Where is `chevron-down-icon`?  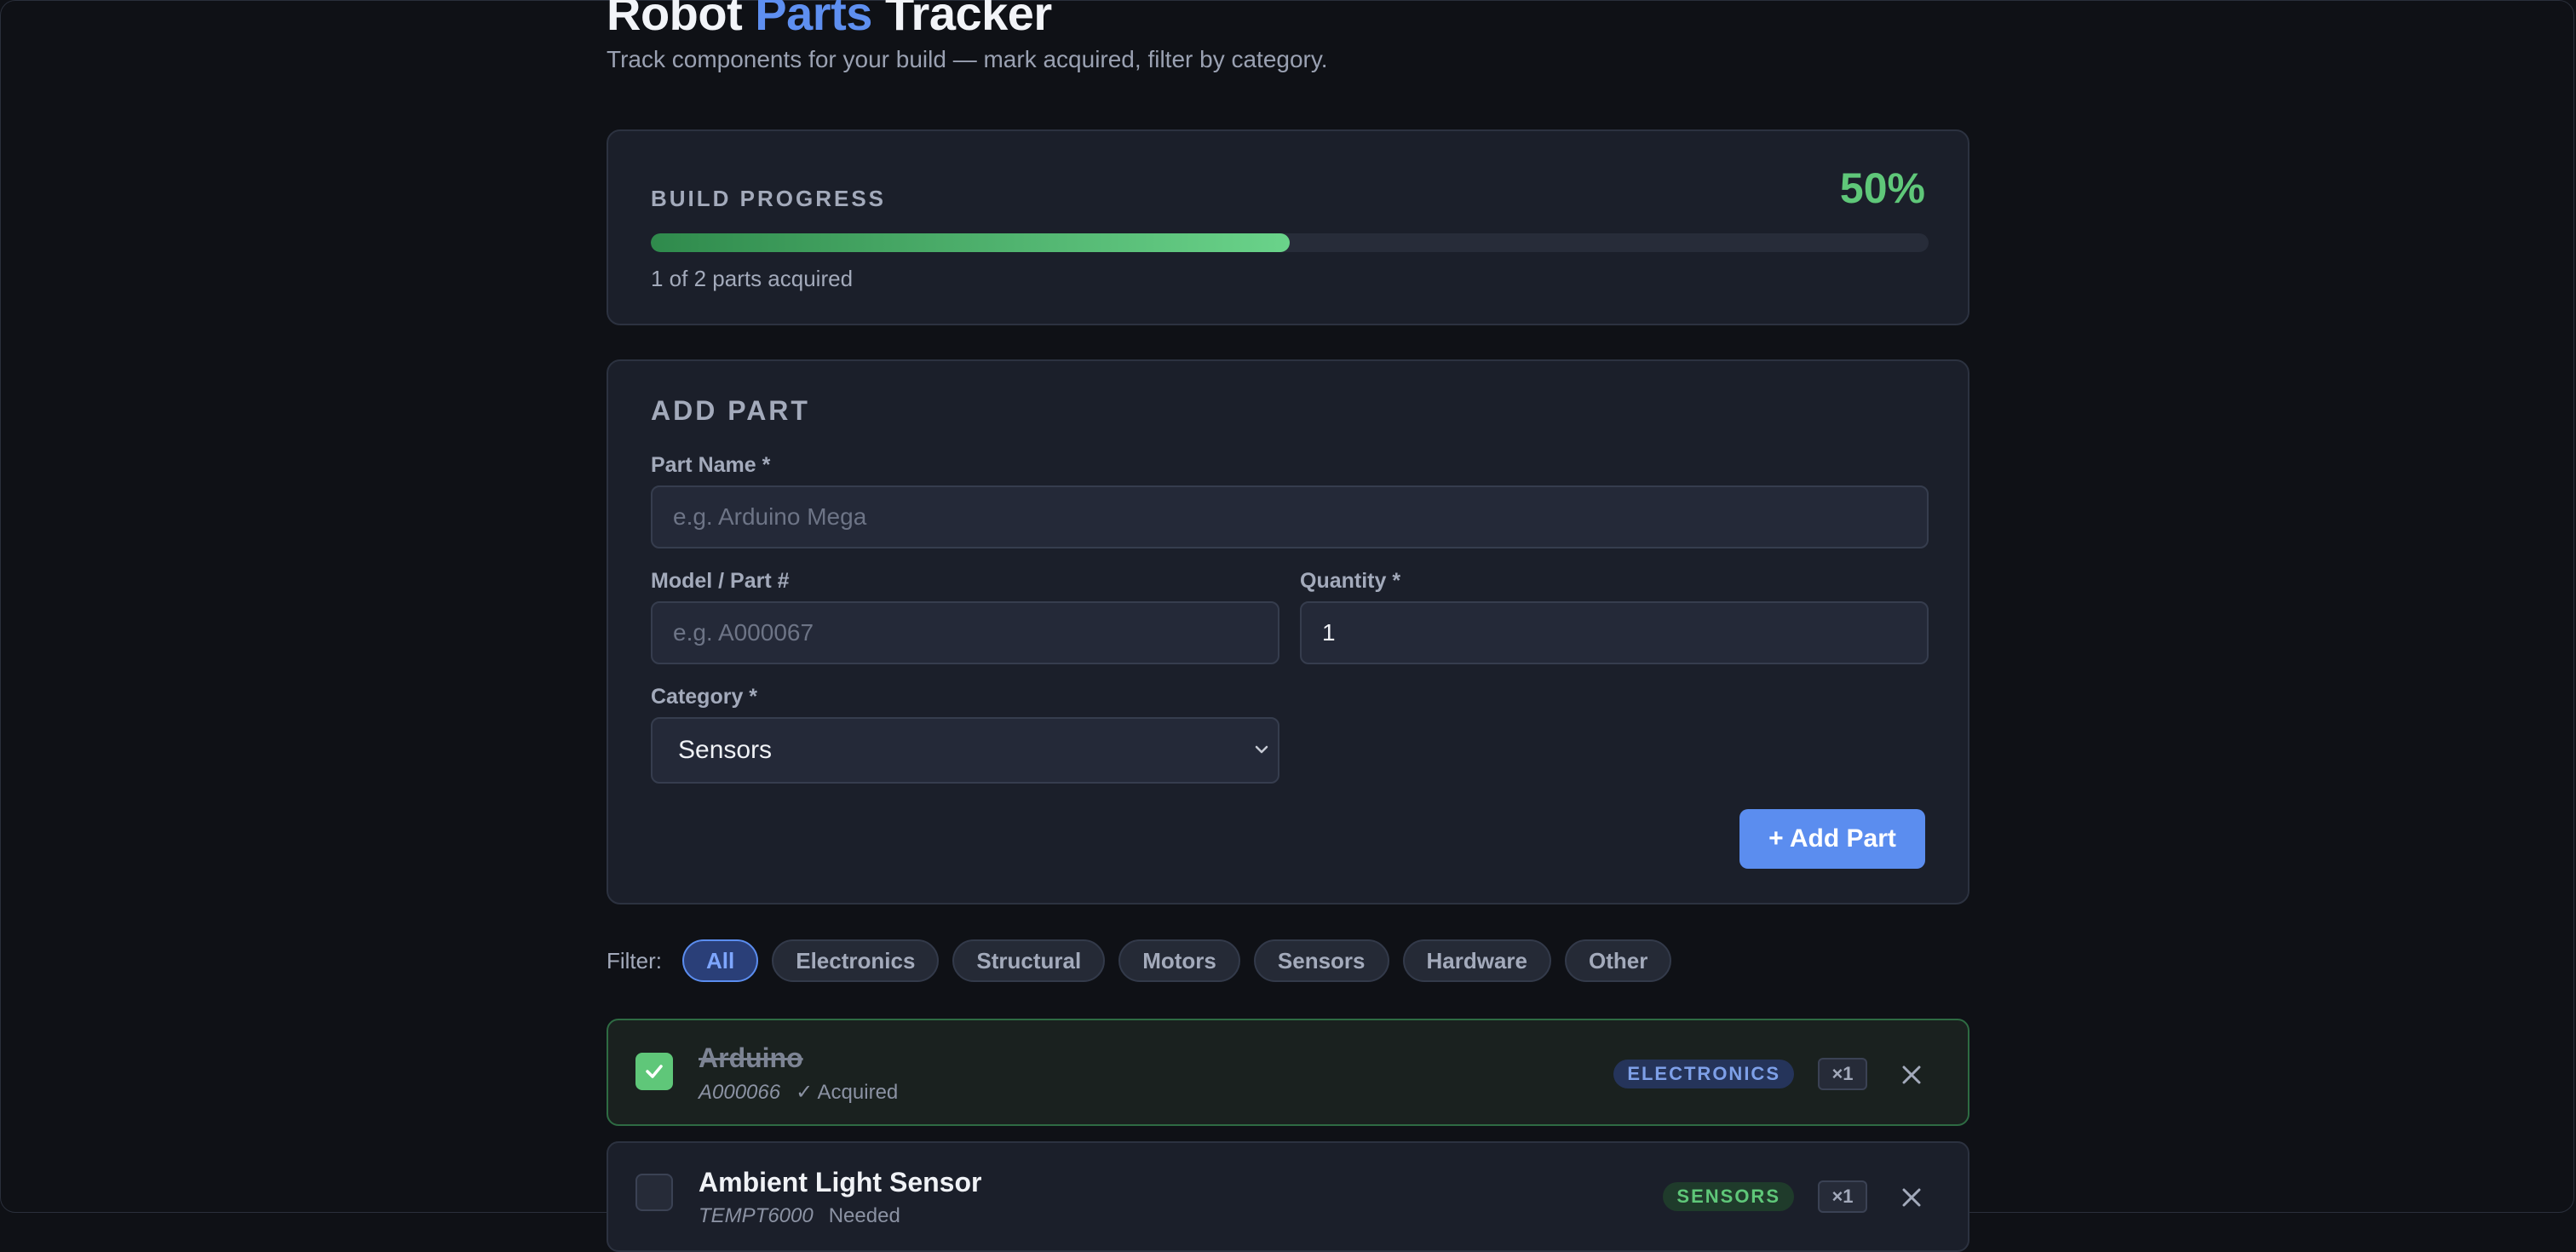
chevron-down-icon is located at coordinates (1262, 763).